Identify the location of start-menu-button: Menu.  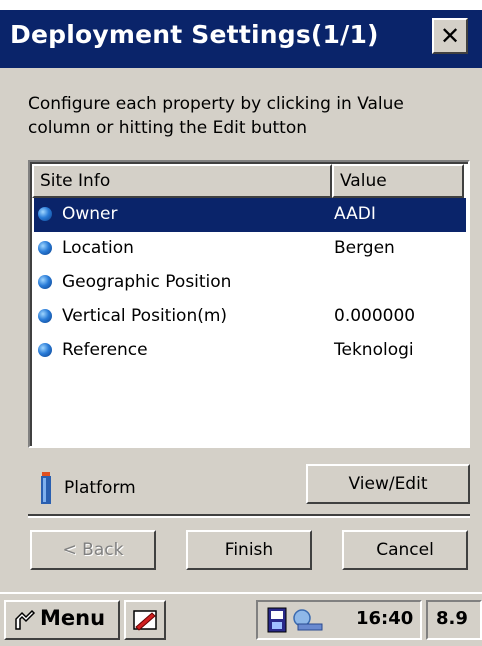
(62, 620).